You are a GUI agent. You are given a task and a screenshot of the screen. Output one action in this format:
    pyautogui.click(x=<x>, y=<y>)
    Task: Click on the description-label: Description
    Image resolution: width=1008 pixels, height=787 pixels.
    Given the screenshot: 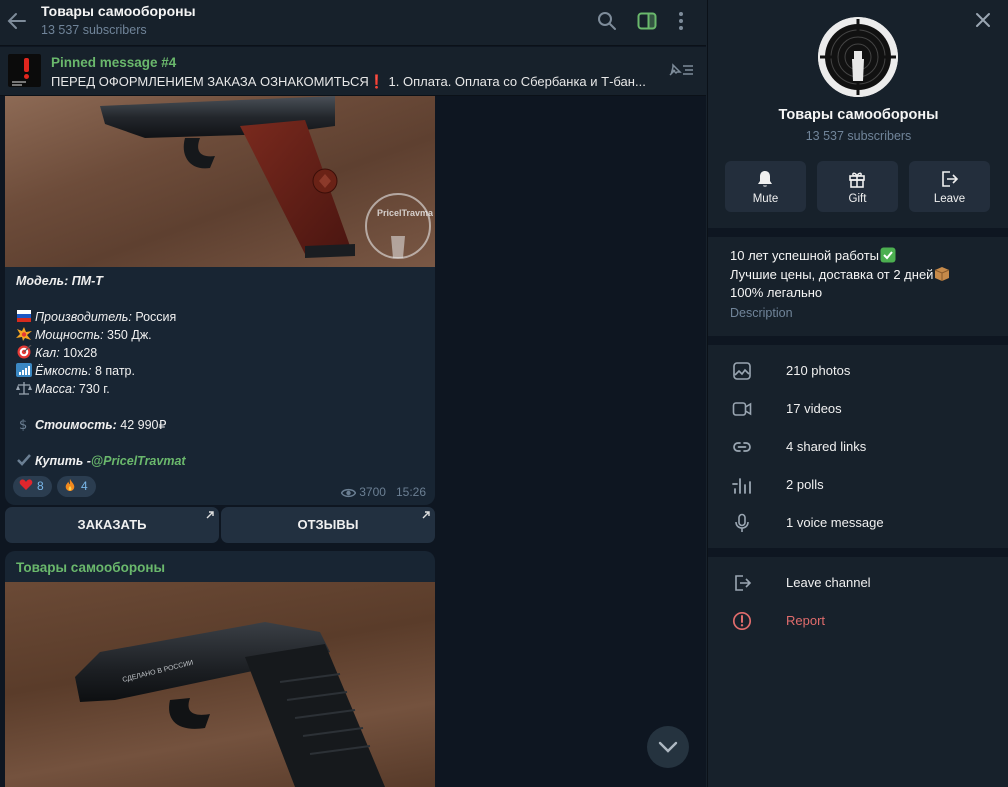 What is the action you would take?
    pyautogui.click(x=761, y=313)
    